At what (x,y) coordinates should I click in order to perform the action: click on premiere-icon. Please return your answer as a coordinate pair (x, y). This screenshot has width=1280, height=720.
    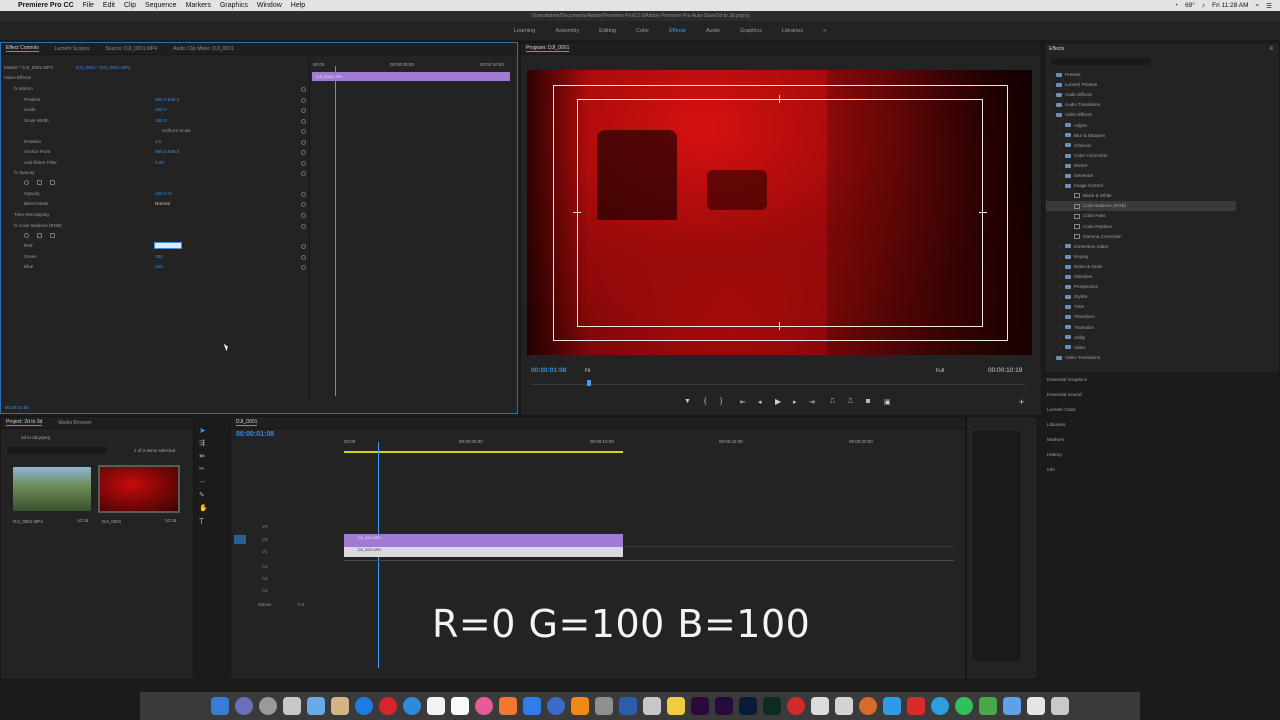
    Looking at the image, I should click on (700, 706).